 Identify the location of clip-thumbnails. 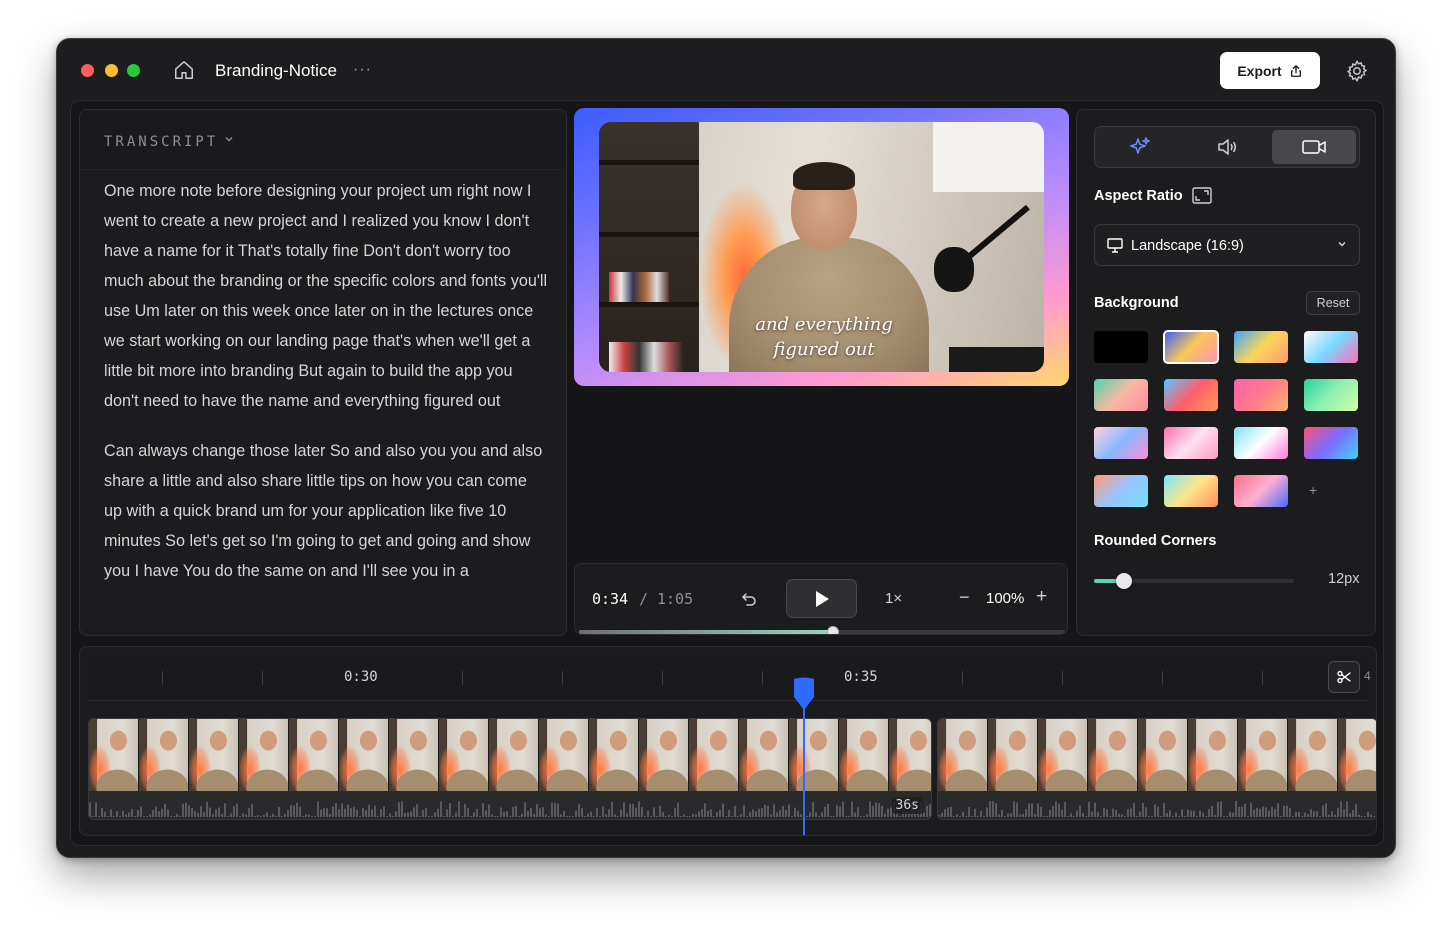
(1157, 755).